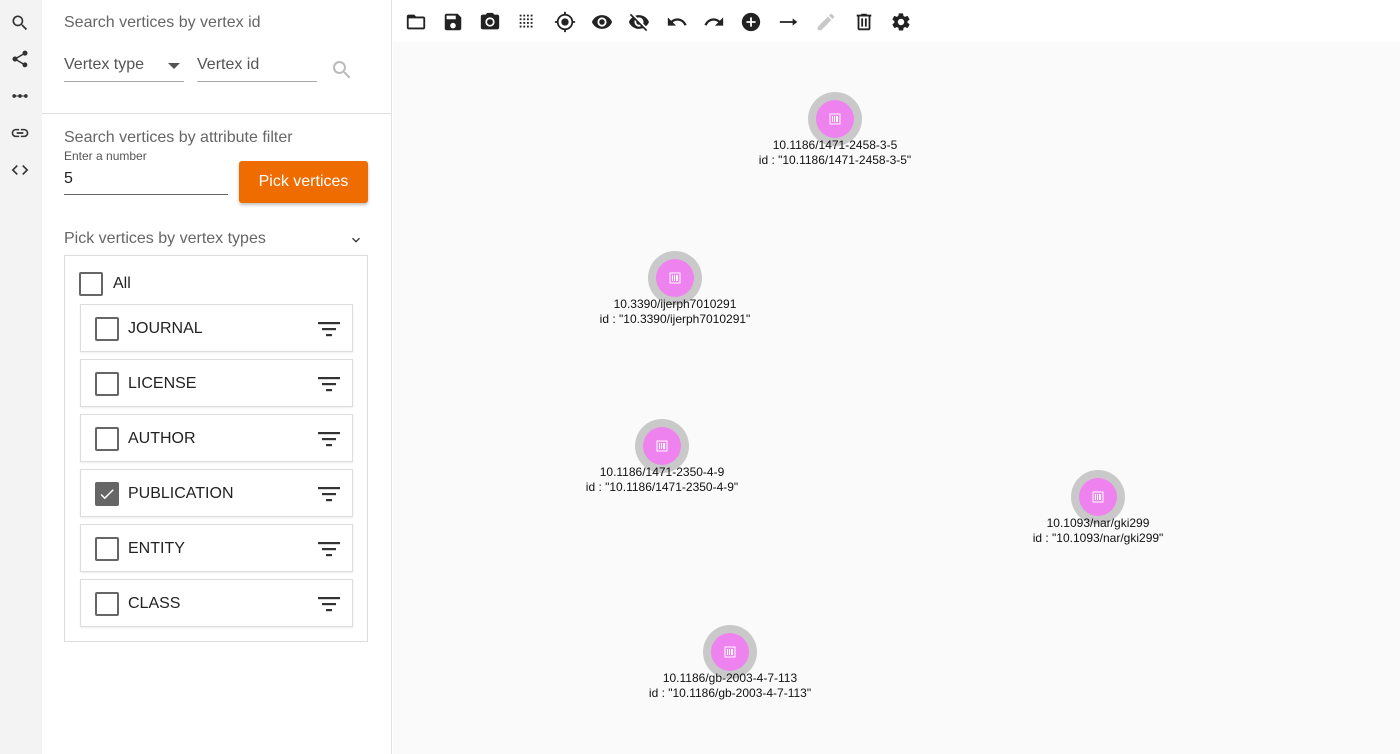  Describe the element at coordinates (1098, 538) in the screenshot. I see `vertex-id: id : "10.1093/nar/gki299"` at that location.